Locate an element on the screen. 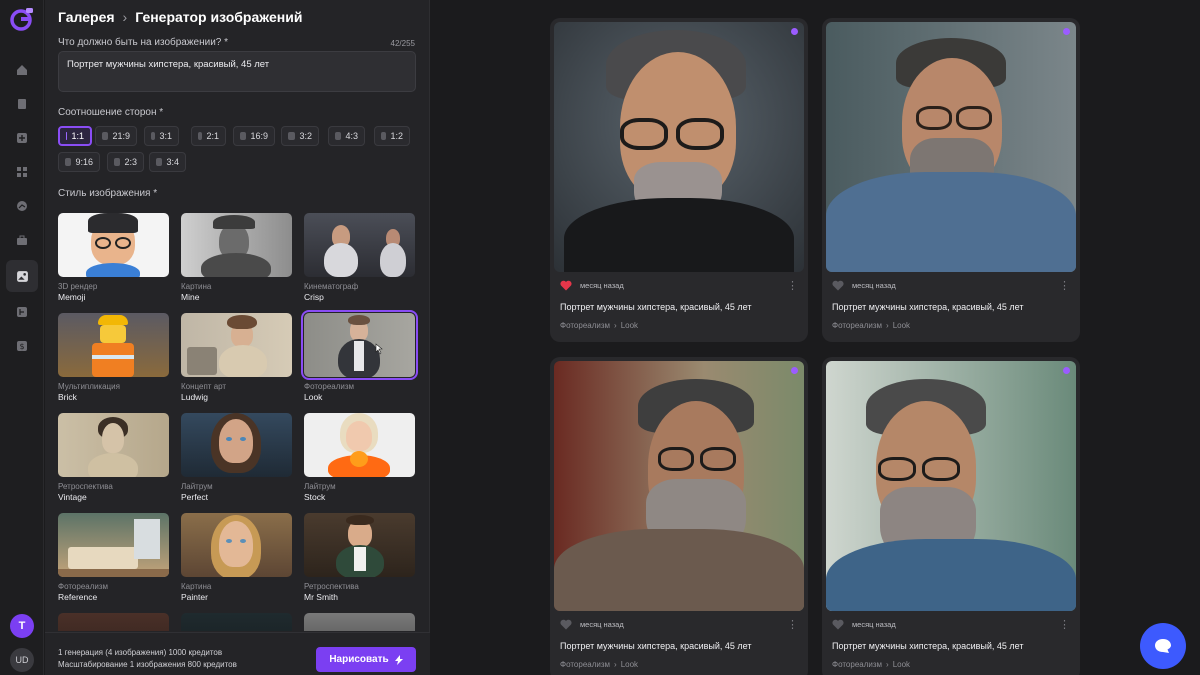  breadcrumb-chevron-icon: › is located at coordinates (125, 17).